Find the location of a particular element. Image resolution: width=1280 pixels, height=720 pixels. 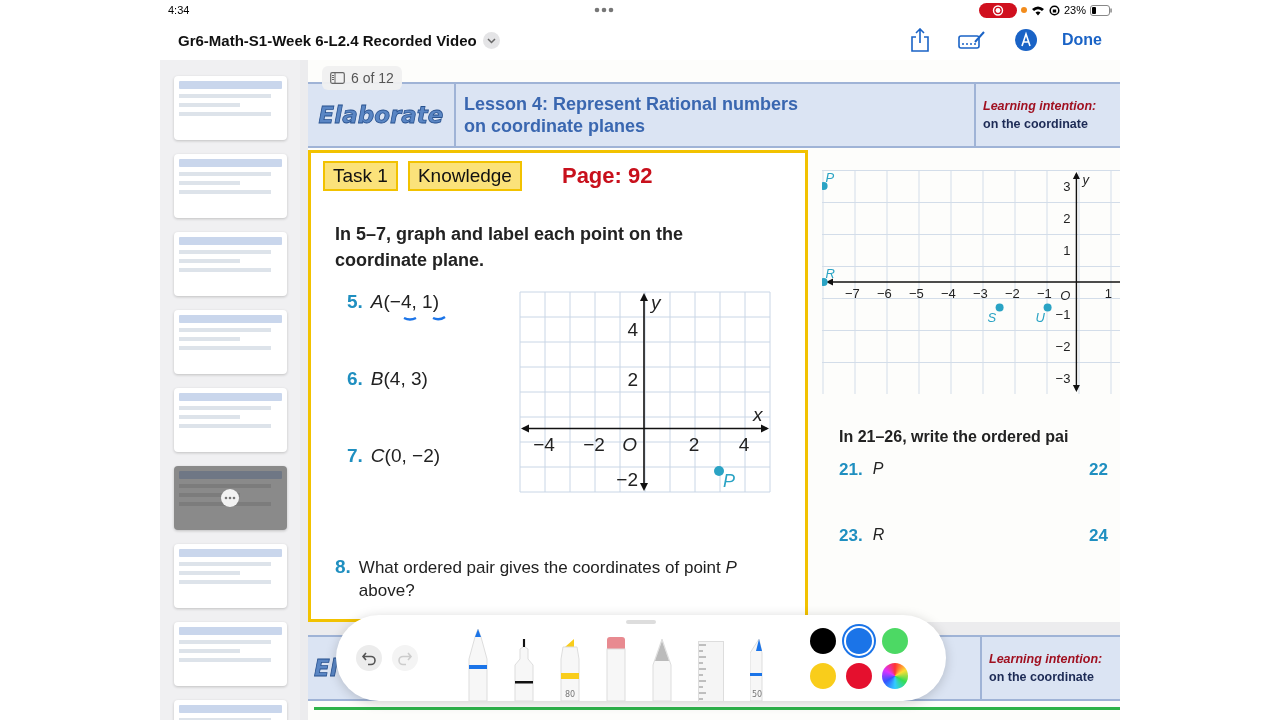

point-label: S is located at coordinates (992, 317).